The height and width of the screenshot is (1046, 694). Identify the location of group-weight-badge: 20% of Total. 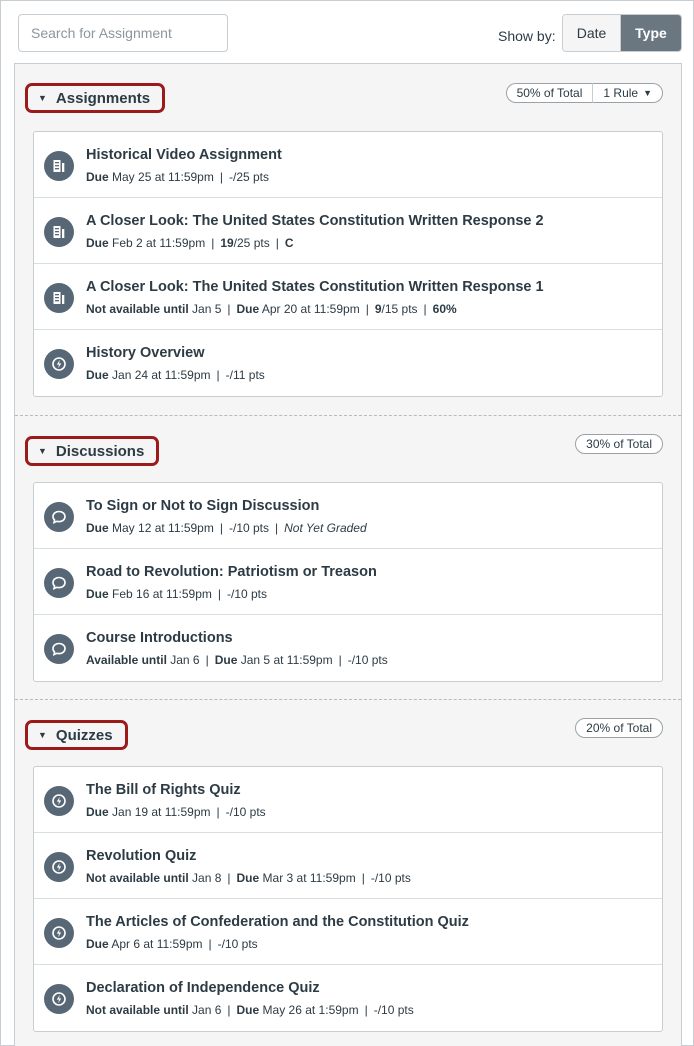
(619, 728).